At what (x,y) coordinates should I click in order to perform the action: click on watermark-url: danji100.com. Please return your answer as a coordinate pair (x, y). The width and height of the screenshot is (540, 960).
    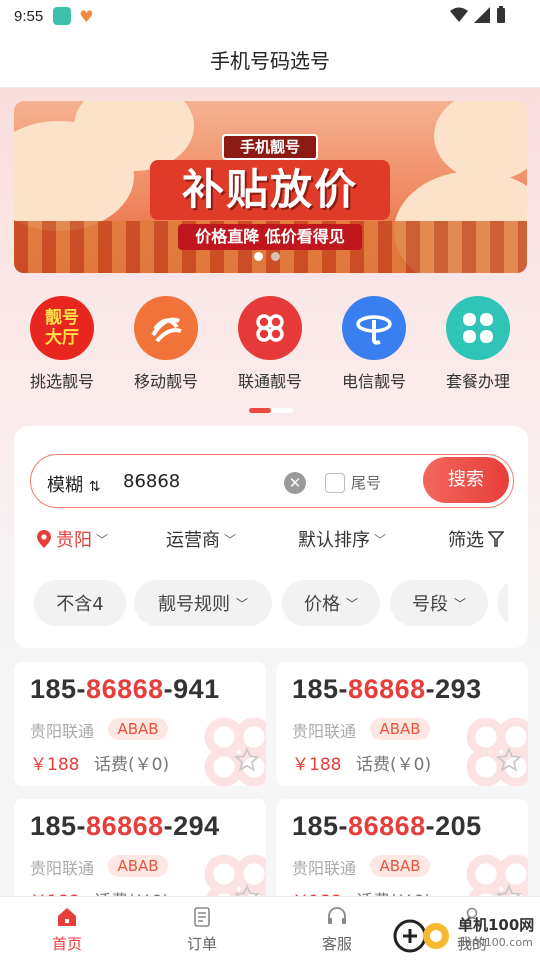
    Looking at the image, I should click on (495, 942).